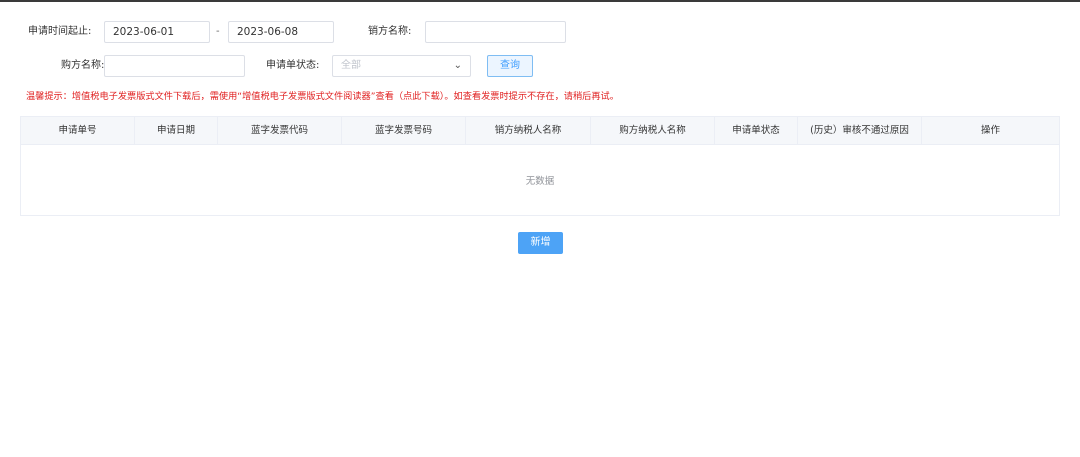 Image resolution: width=1080 pixels, height=457 pixels. What do you see at coordinates (78, 130) in the screenshot?
I see `column-header: 申请单号` at bounding box center [78, 130].